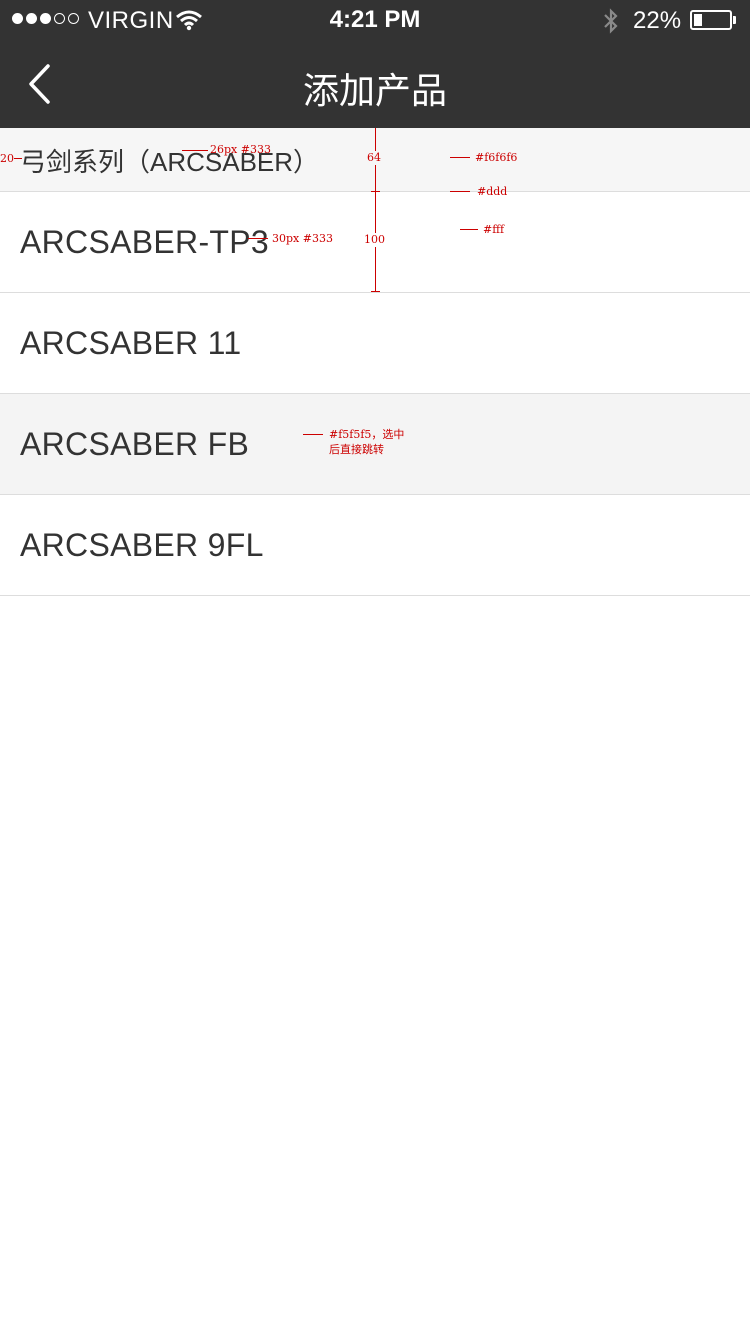 The image size is (750, 1334). Describe the element at coordinates (131, 343) in the screenshot. I see `list-item-label: ARCSABER 11` at that location.